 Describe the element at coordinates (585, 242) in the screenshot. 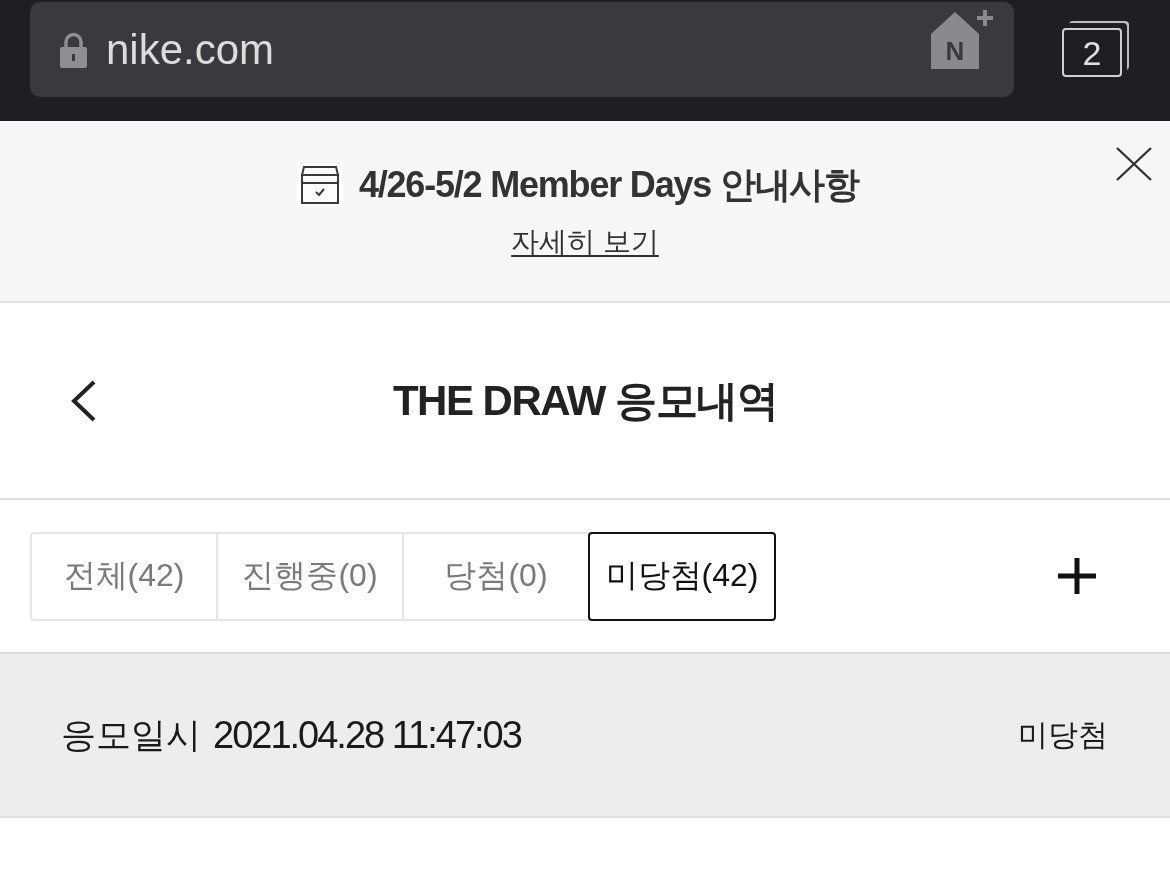

I see `details-link: 자세히 보기` at that location.